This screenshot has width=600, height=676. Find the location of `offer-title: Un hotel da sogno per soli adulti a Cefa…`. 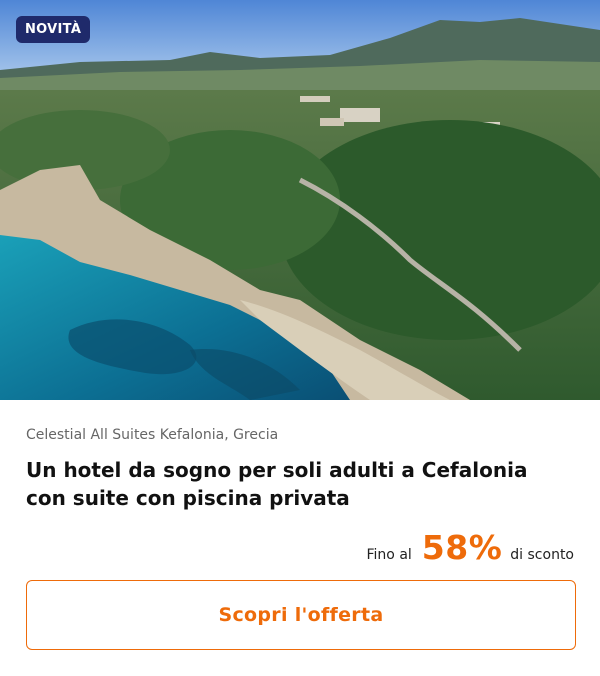

offer-title: Un hotel da sogno per soli adulti a Cefa… is located at coordinates (277, 484).